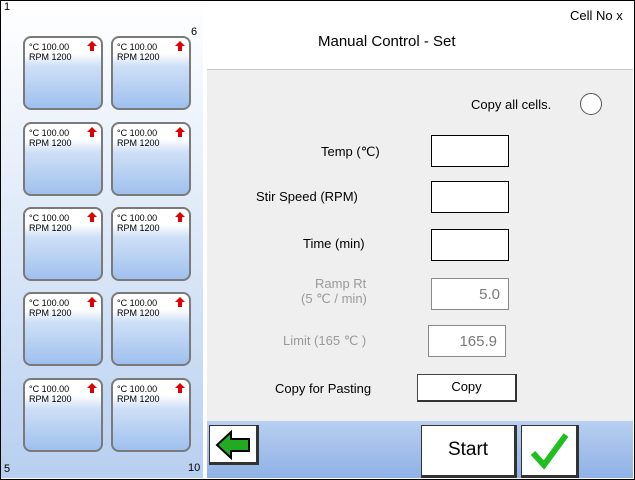  What do you see at coordinates (7, 7) in the screenshot?
I see `grid-label-top-left: 1` at bounding box center [7, 7].